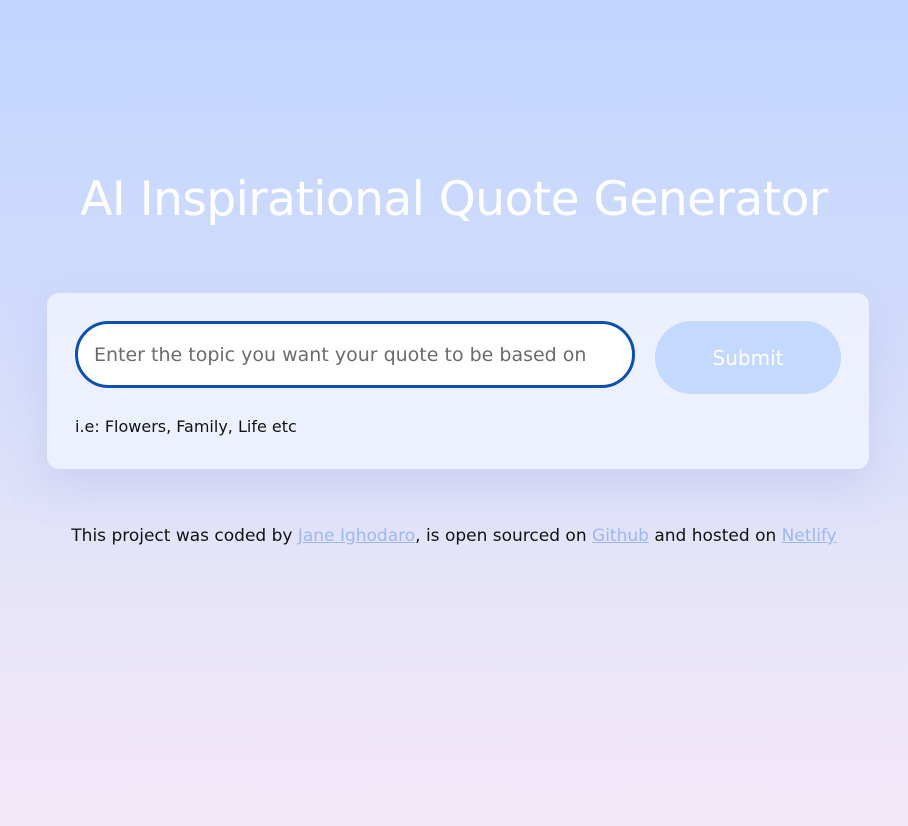 The image size is (908, 826). Describe the element at coordinates (356, 536) in the screenshot. I see `author-link: Jane Ighodaro` at that location.